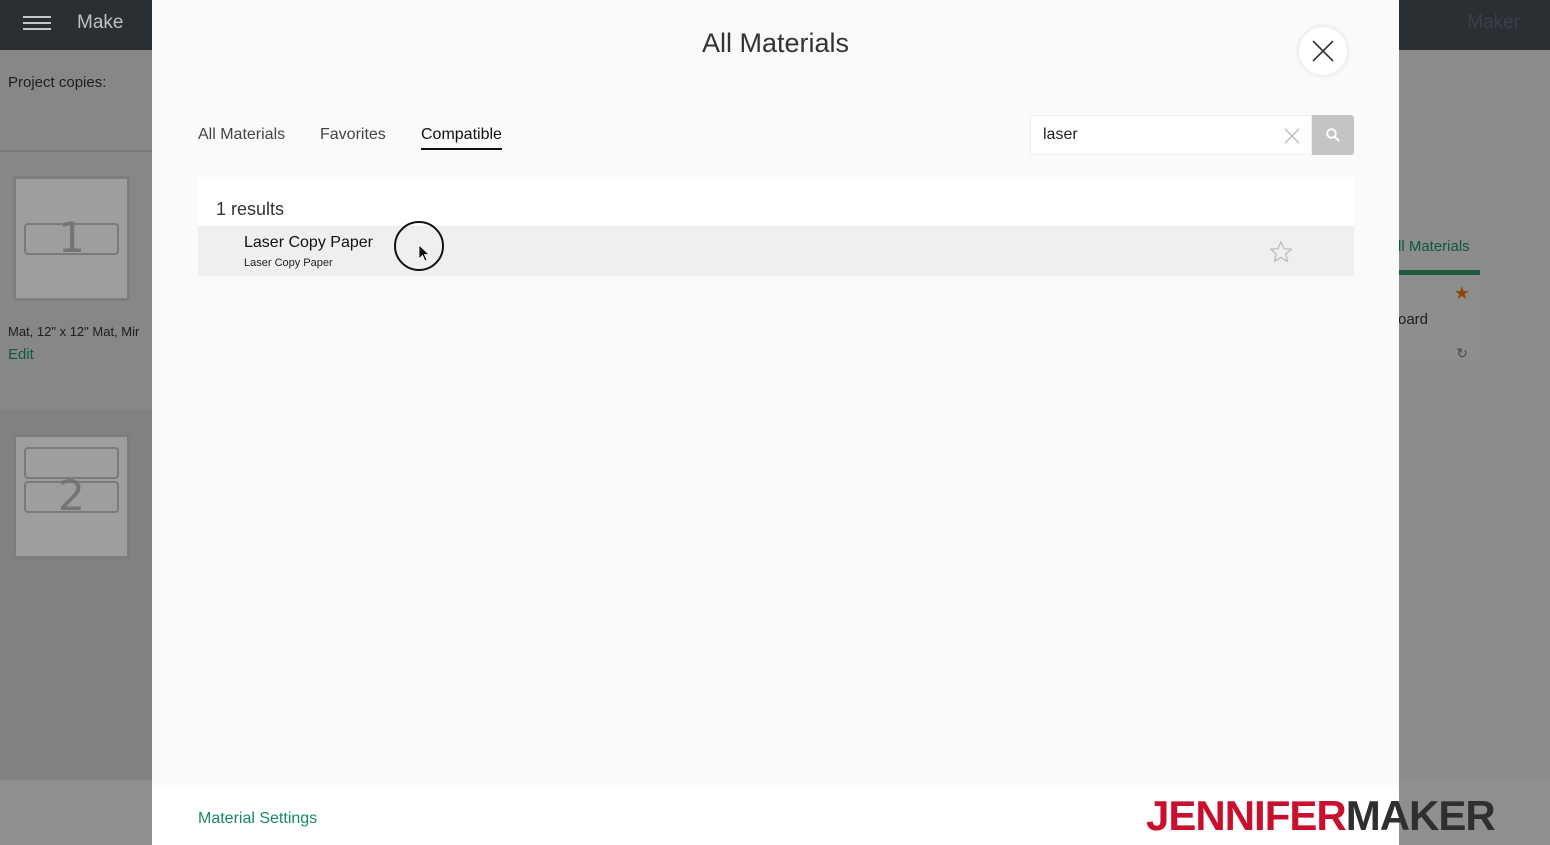 Image resolution: width=1550 pixels, height=845 pixels. What do you see at coordinates (257, 819) in the screenshot?
I see `material-settings-link: Material Settings` at bounding box center [257, 819].